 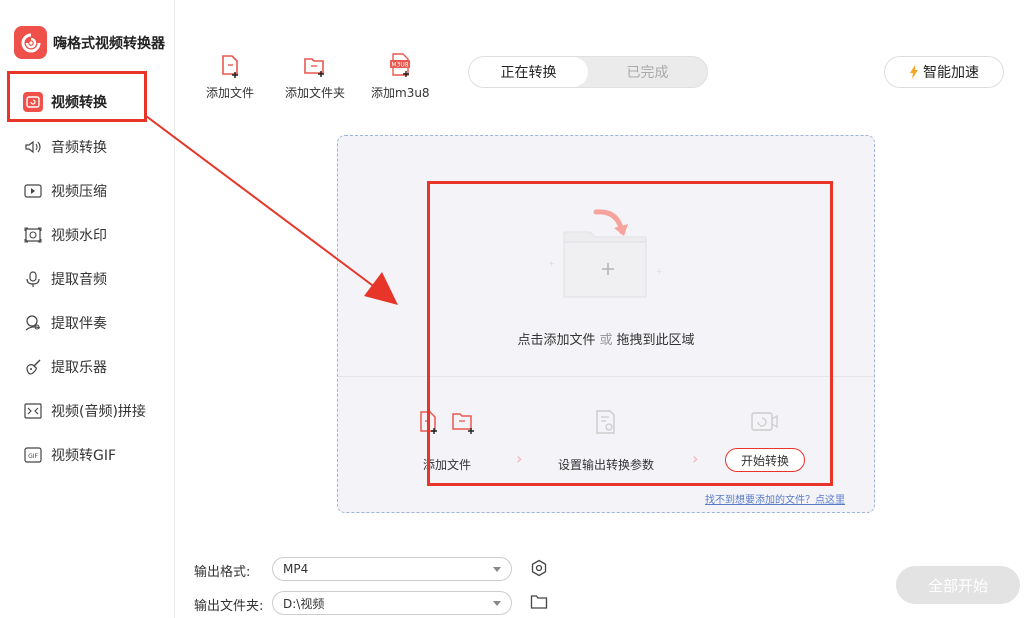 What do you see at coordinates (271, 210) in the screenshot?
I see `annotation-arrow-icon` at bounding box center [271, 210].